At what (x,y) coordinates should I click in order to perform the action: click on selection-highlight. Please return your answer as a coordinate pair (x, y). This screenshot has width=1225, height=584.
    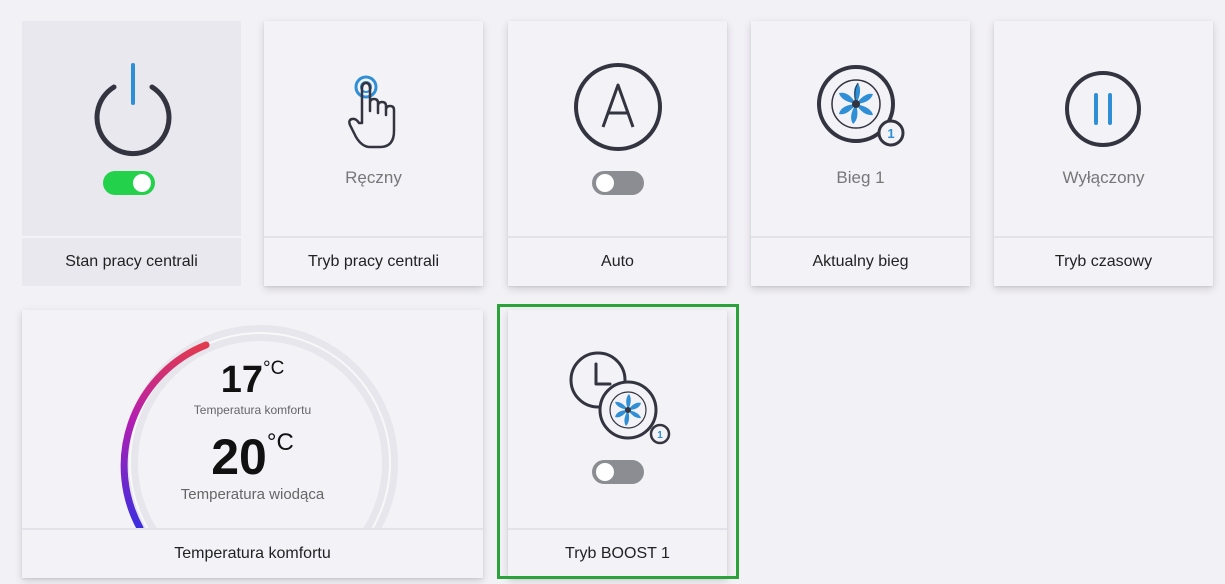
    Looking at the image, I should click on (618, 441).